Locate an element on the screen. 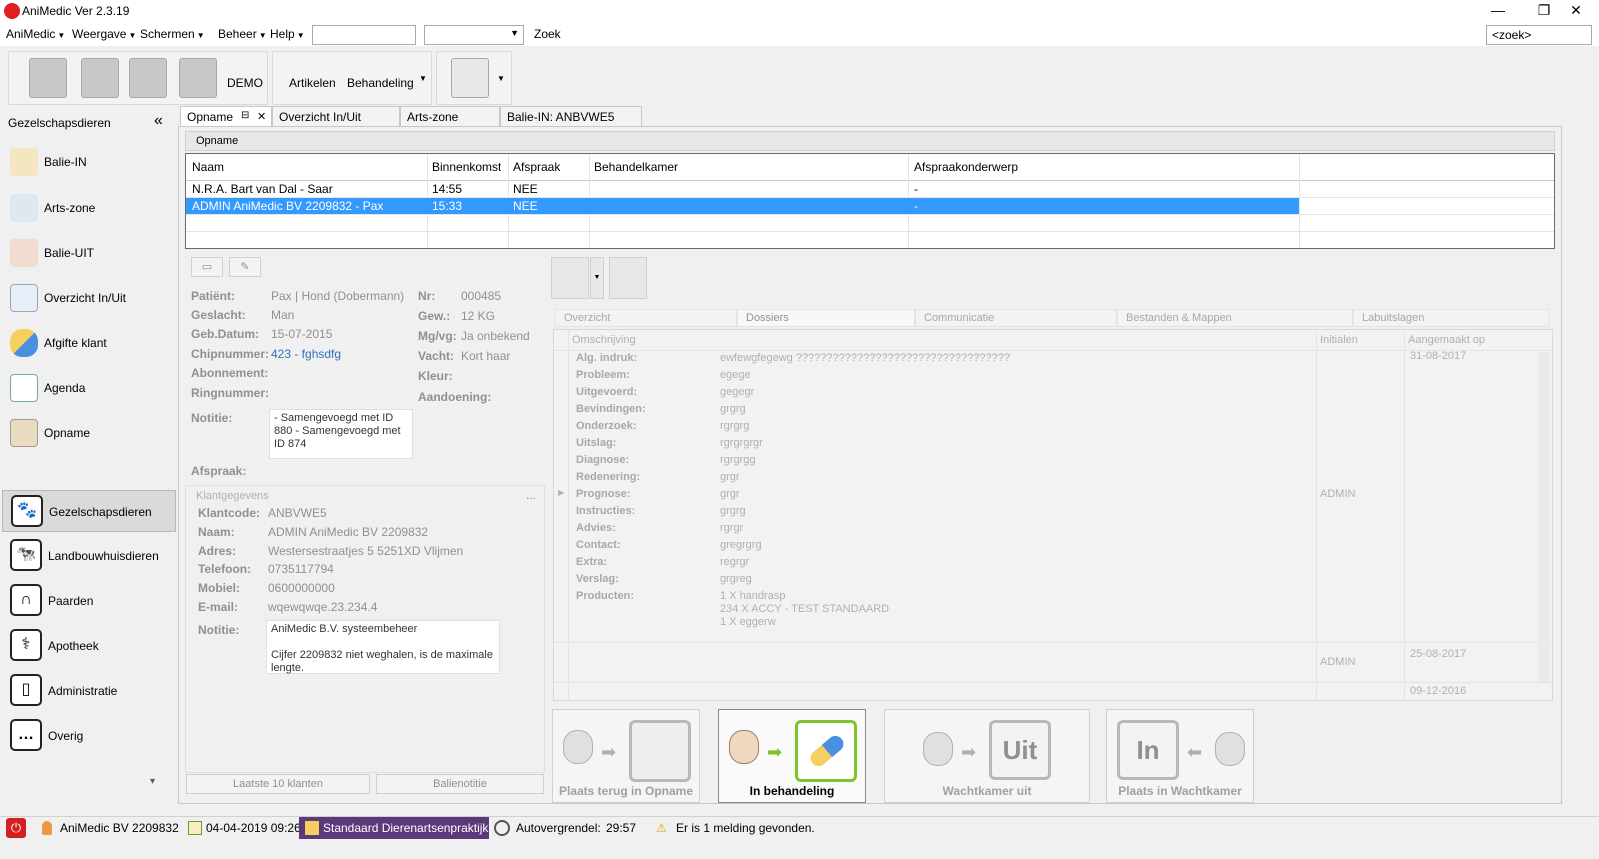  category-gezelschapsdieren: 🐾 Gezelschapsdieren is located at coordinates (89, 511).